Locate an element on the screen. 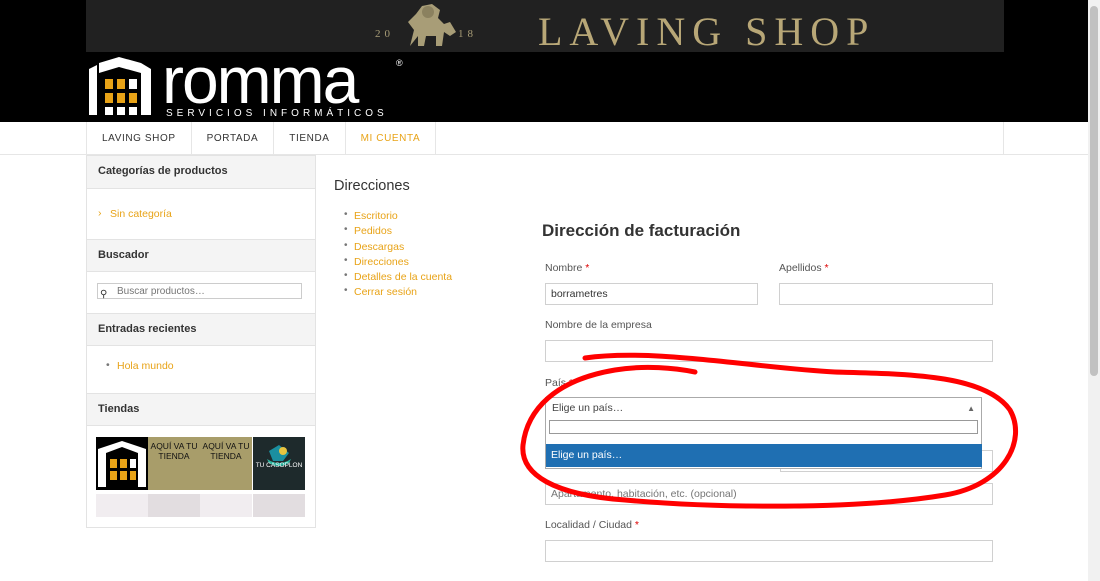 The height and width of the screenshot is (581, 1100). store-tile-3-text: AQUÍ VA TU TIENDA is located at coordinates (226, 451).